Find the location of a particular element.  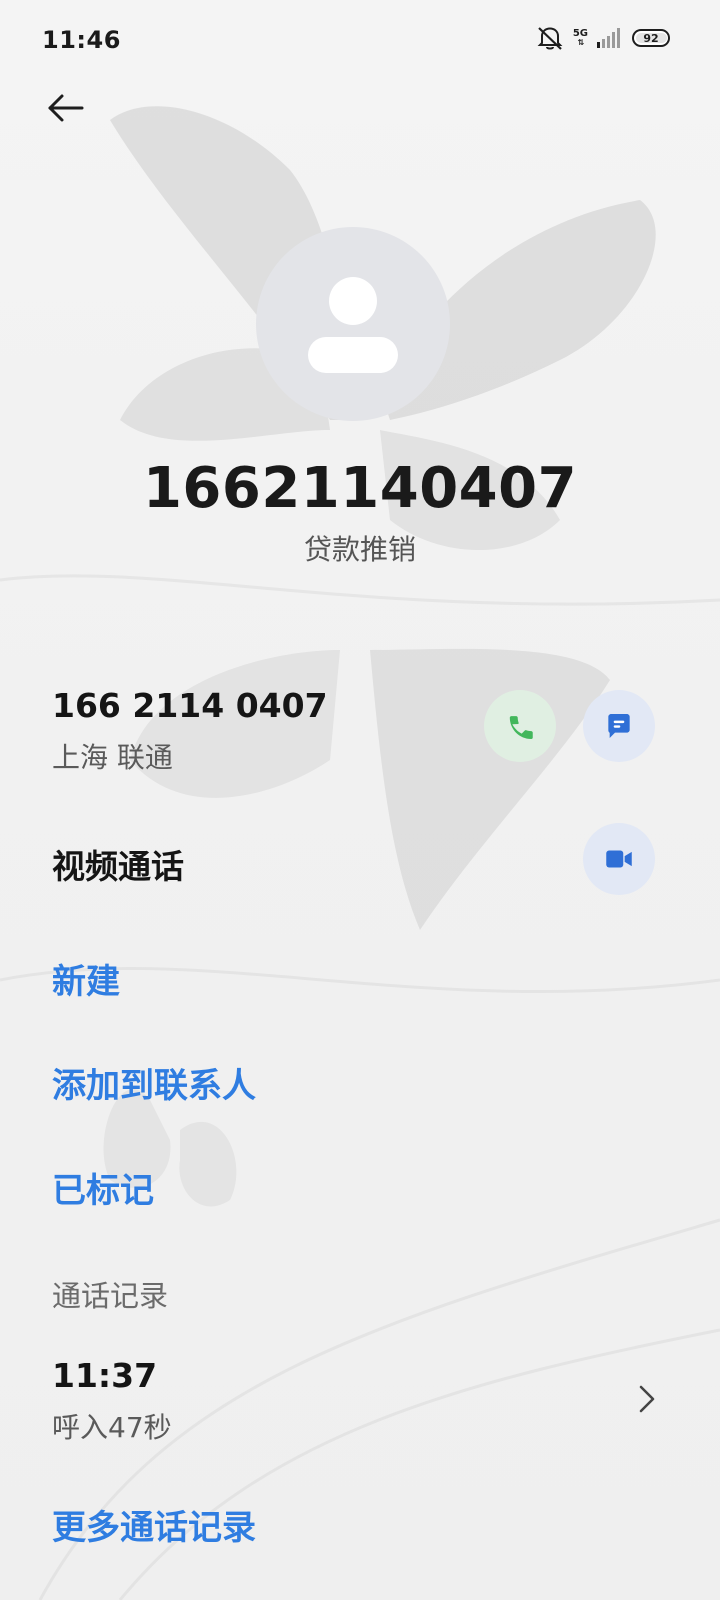

message-icon is located at coordinates (619, 726).